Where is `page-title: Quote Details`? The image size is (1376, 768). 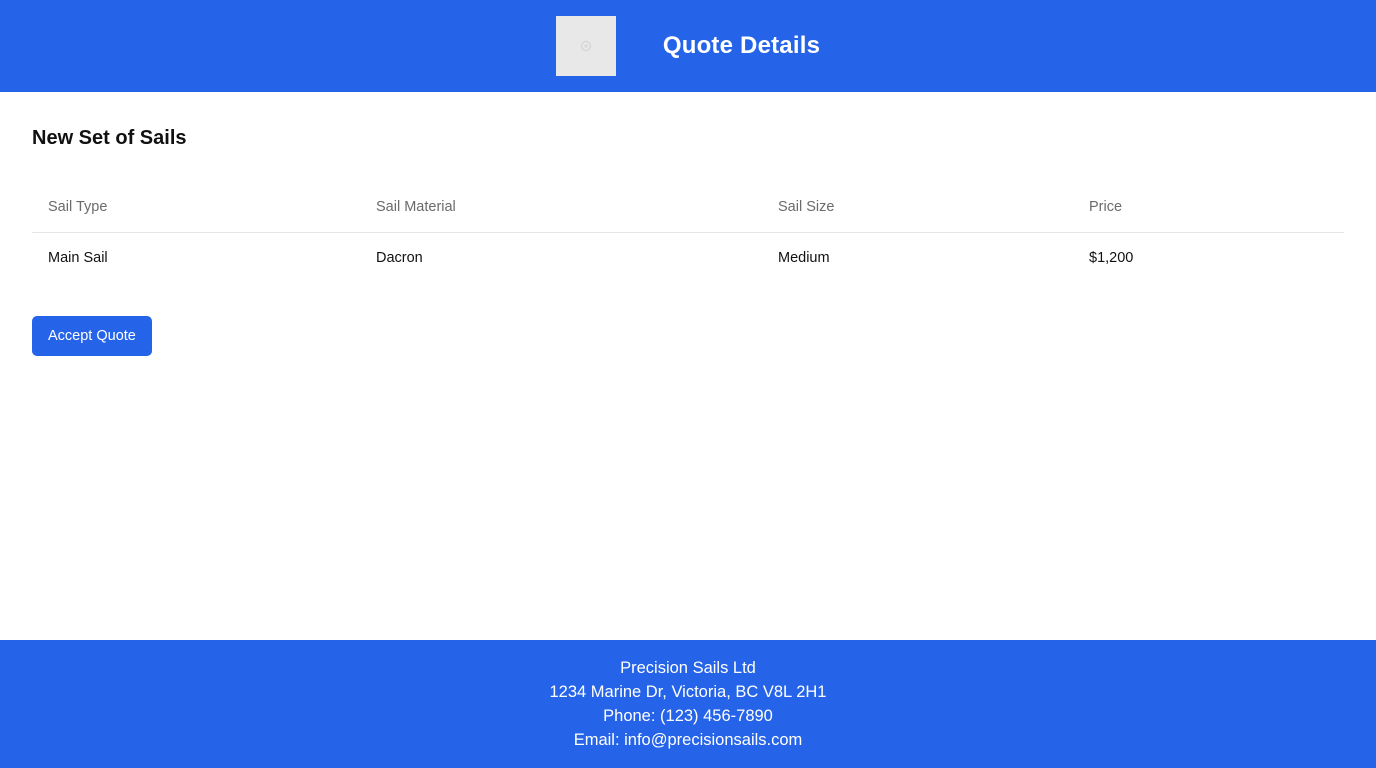
page-title: Quote Details is located at coordinates (741, 45).